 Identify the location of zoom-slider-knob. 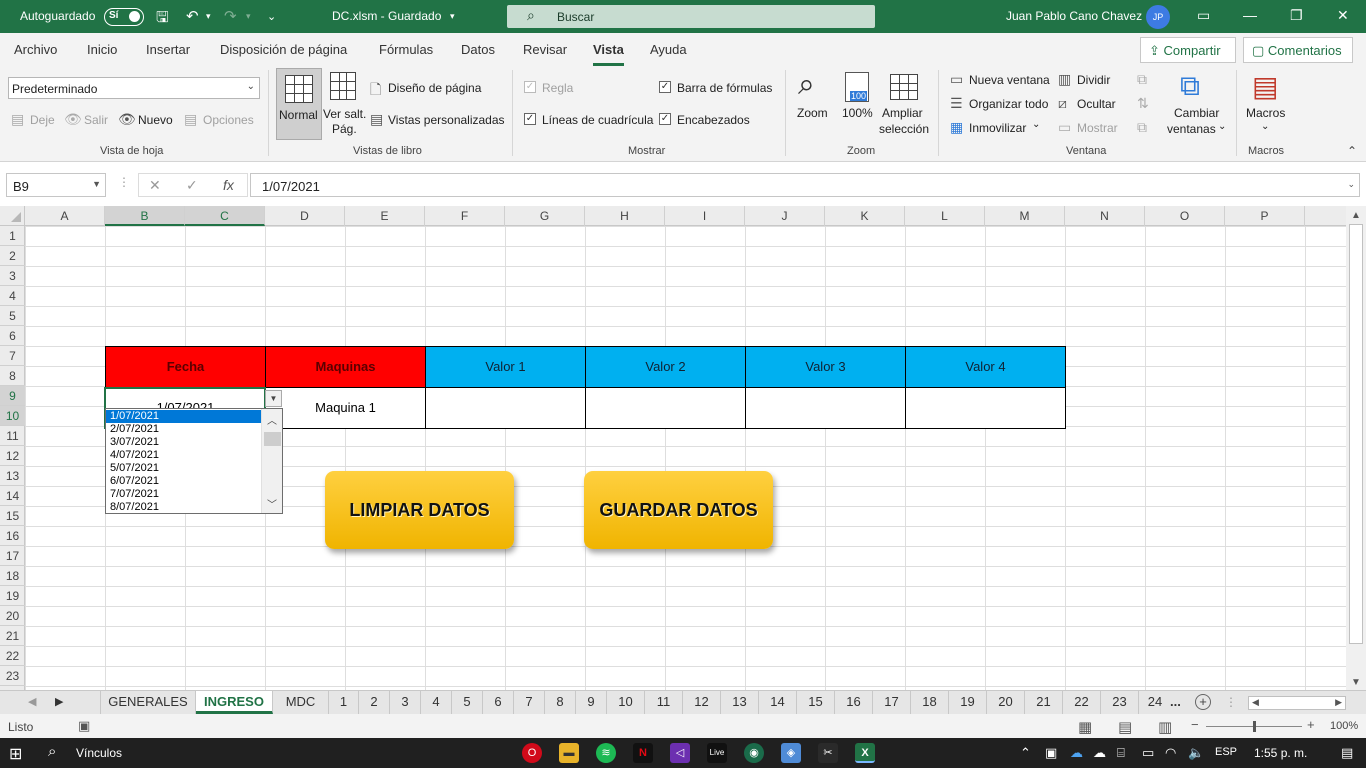
(1254, 726).